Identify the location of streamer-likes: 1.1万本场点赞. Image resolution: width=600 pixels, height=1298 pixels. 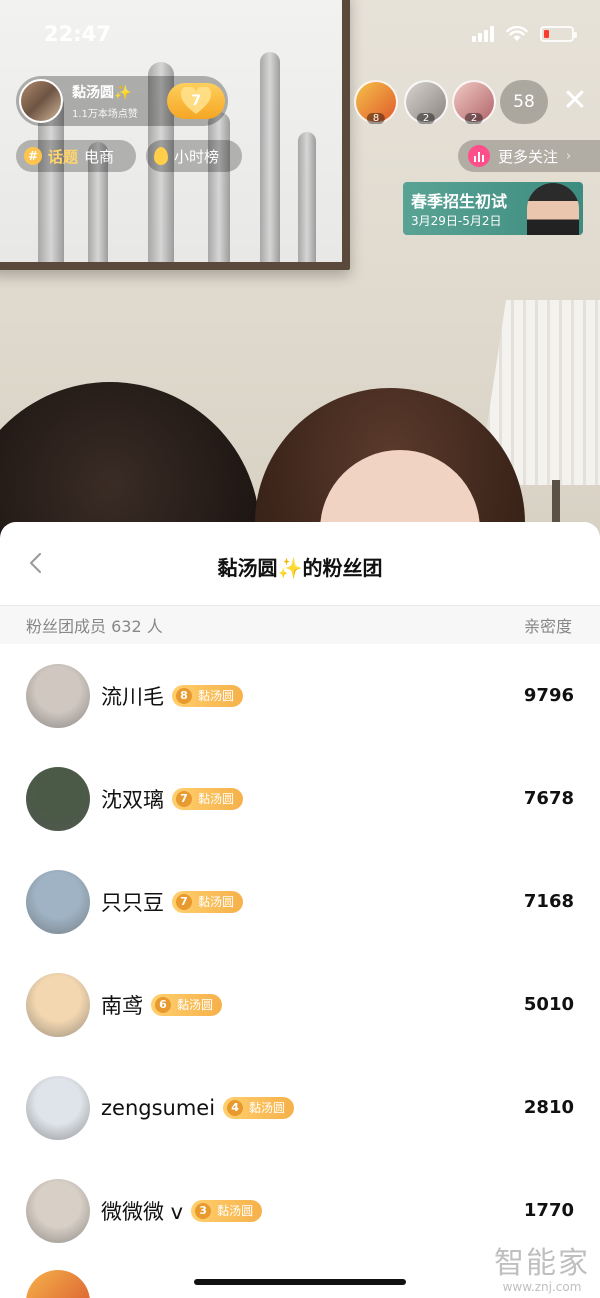
(105, 114).